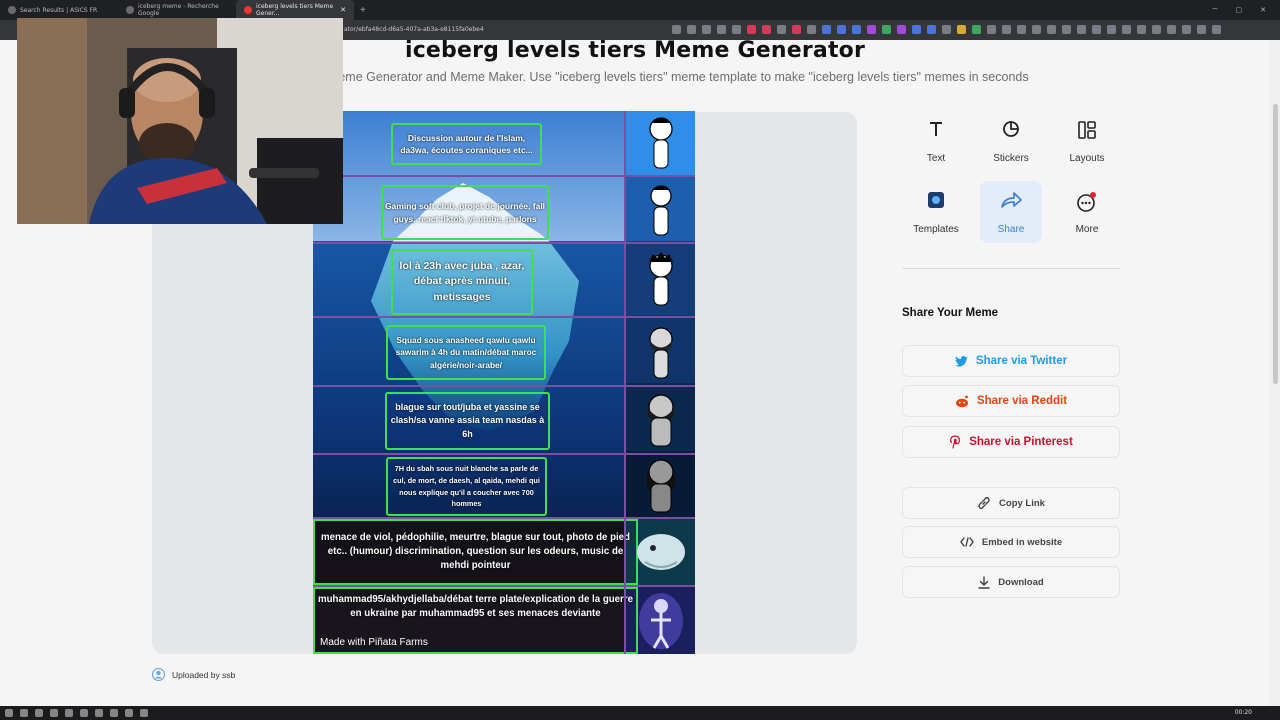 This screenshot has width=1280, height=720. I want to click on translate-icon, so click(676, 29).